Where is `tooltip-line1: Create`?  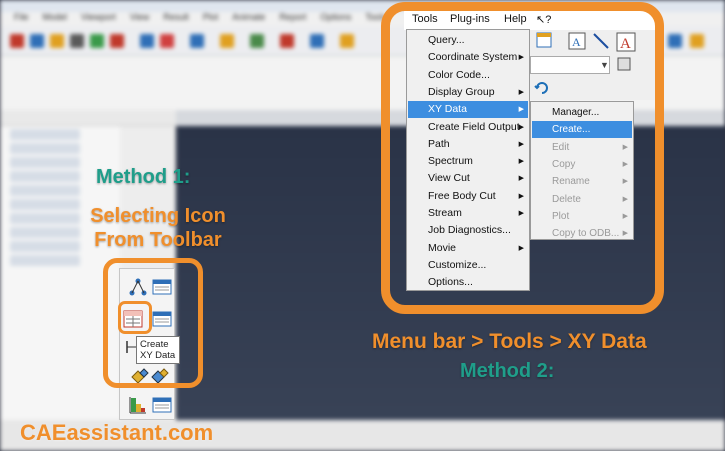 tooltip-line1: Create is located at coordinates (154, 344).